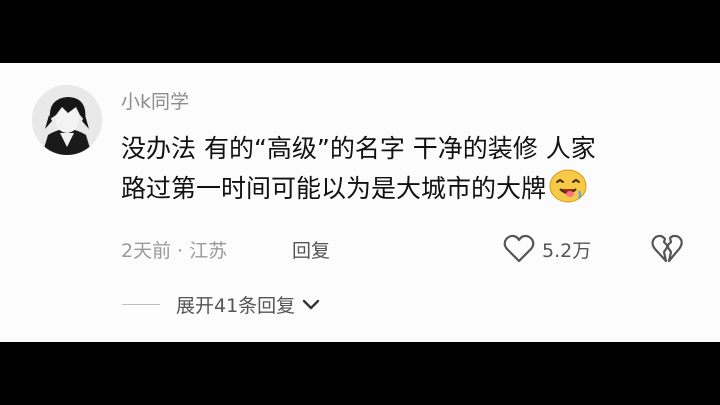 The image size is (720, 405). What do you see at coordinates (141, 304) in the screenshot?
I see `divider-line` at bounding box center [141, 304].